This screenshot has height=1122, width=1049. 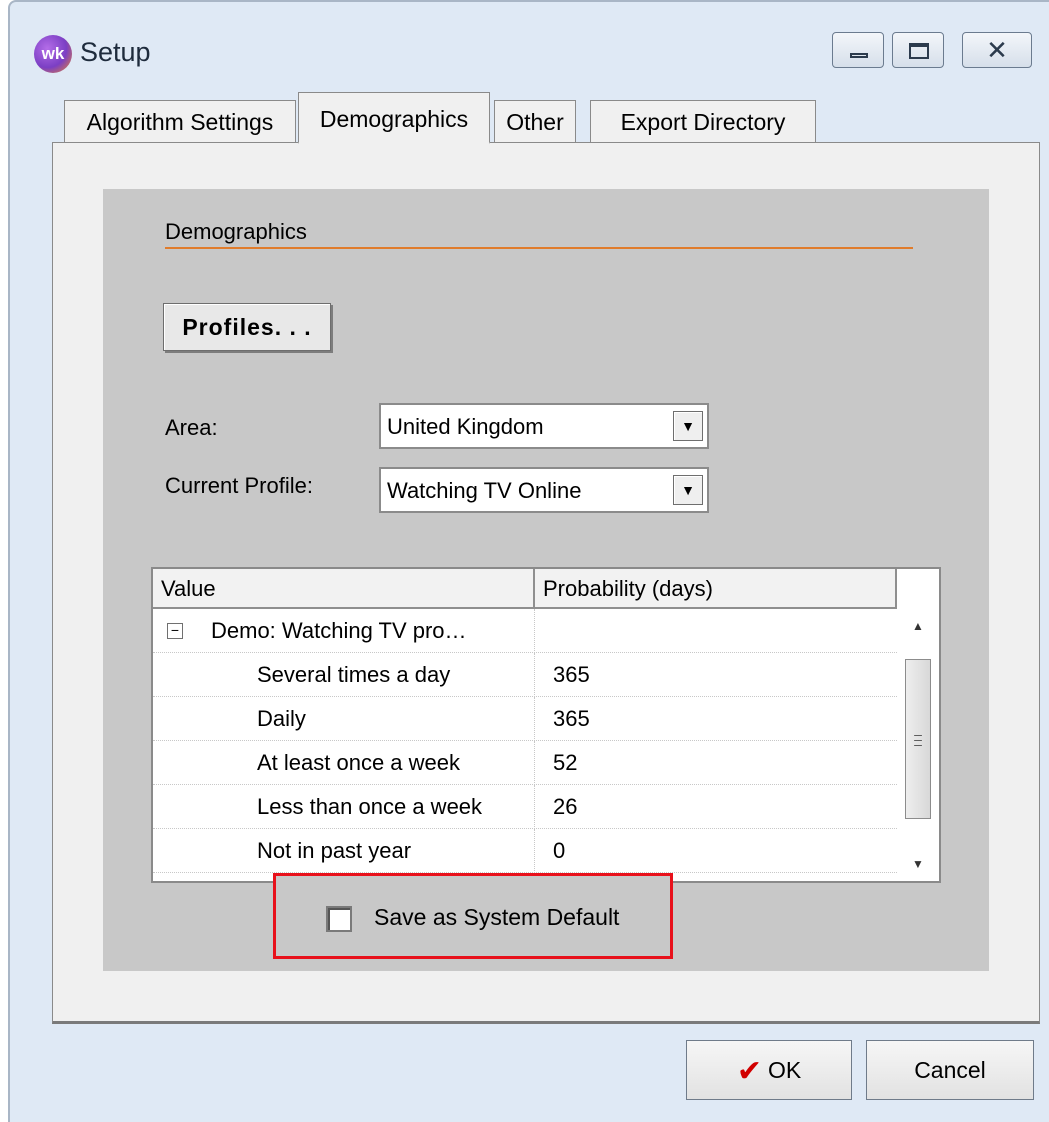 What do you see at coordinates (749, 1071) in the screenshot?
I see `checkmark-icon: ✔` at bounding box center [749, 1071].